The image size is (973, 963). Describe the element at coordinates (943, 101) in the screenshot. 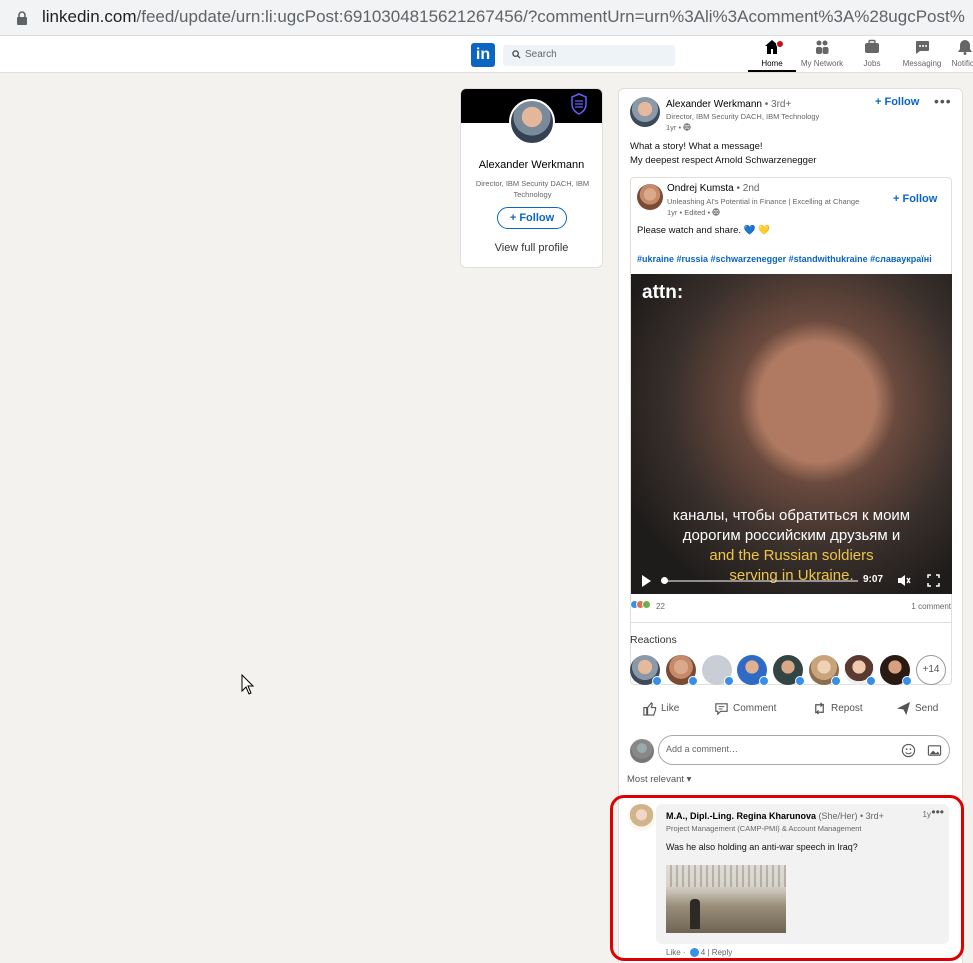

I see `post-more-icon: •••` at that location.